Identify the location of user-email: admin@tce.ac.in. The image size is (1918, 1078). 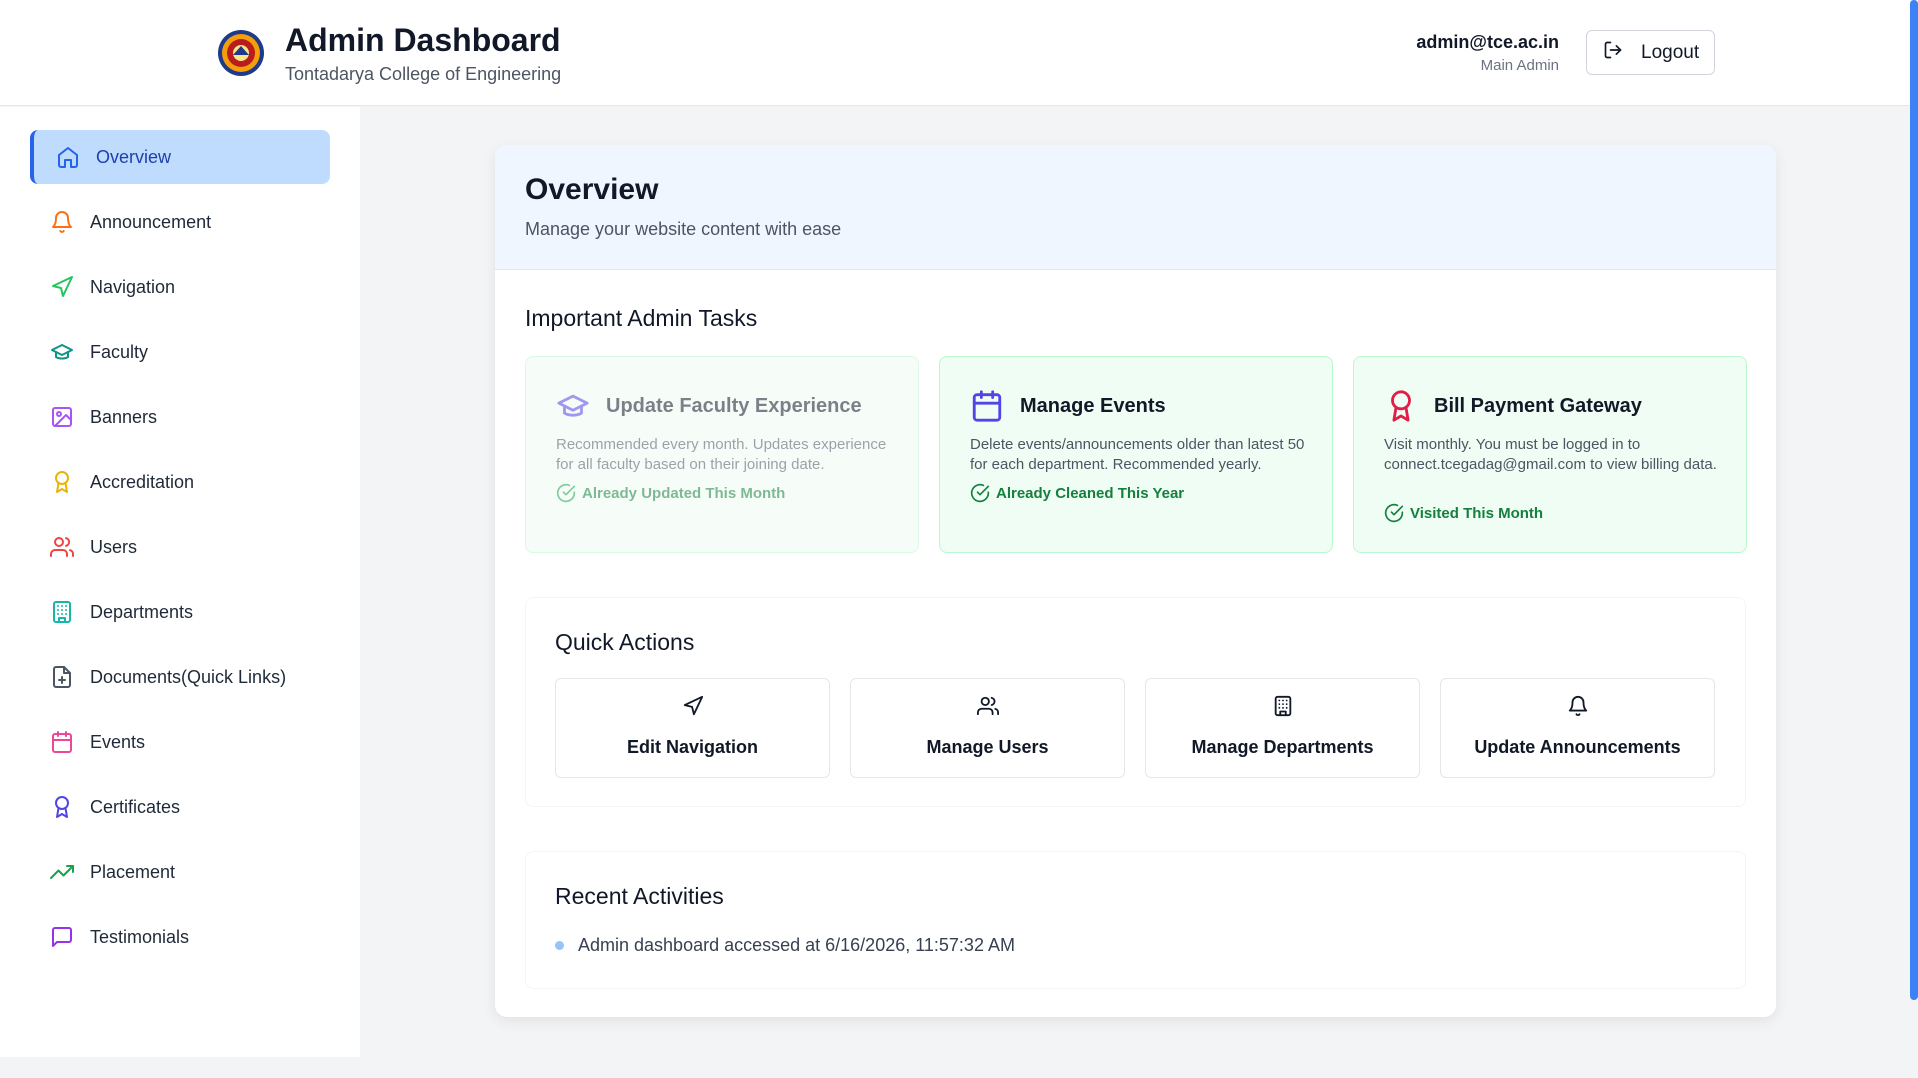
(1487, 42).